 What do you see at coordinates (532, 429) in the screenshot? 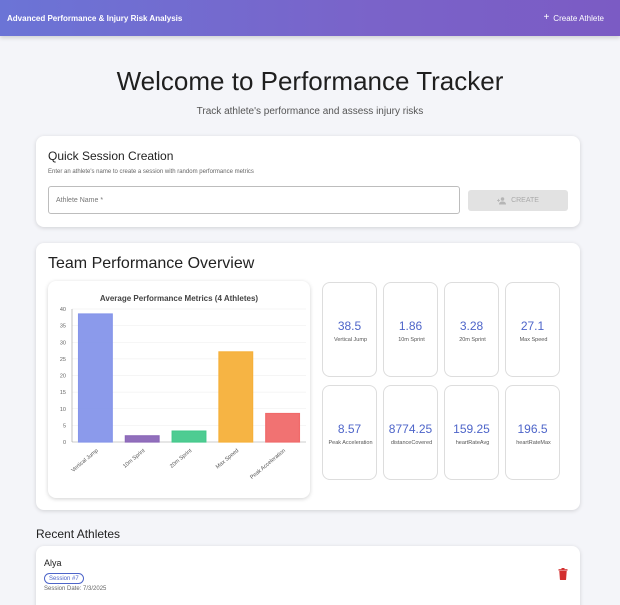
I see `metric-value: 196.5` at bounding box center [532, 429].